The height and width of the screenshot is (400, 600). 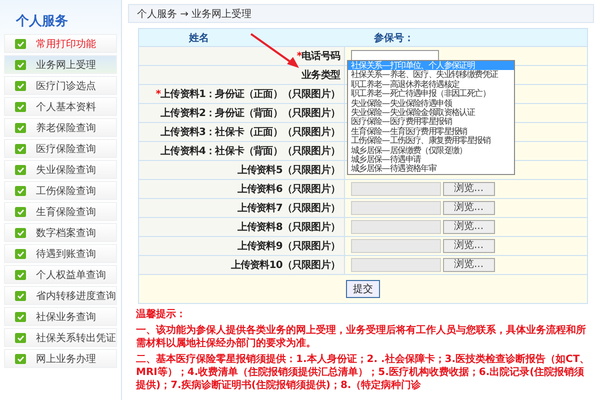 What do you see at coordinates (60, 211) in the screenshot?
I see `sidebar-item: 生育保险查询` at bounding box center [60, 211].